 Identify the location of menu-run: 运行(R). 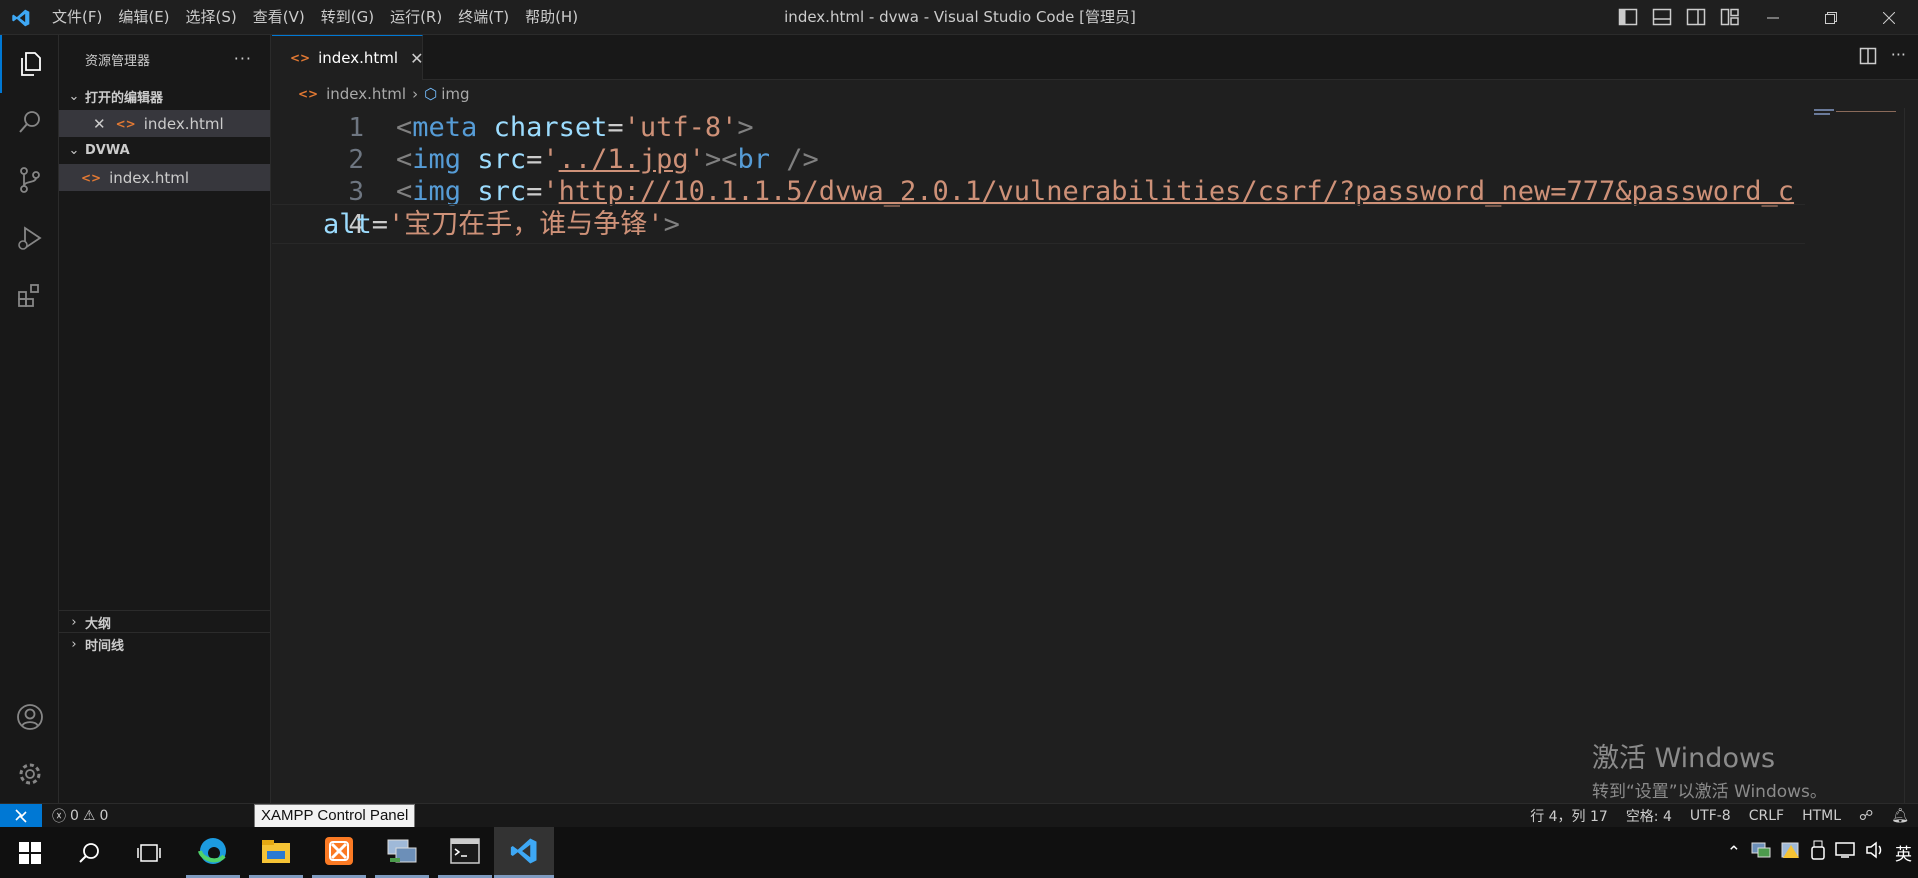
(416, 17).